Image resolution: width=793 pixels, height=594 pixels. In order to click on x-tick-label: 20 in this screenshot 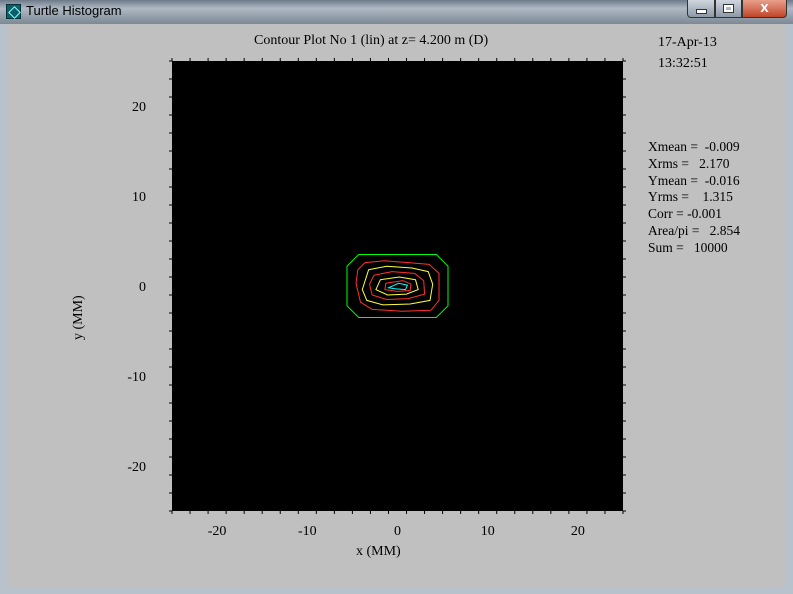, I will do `click(578, 531)`.